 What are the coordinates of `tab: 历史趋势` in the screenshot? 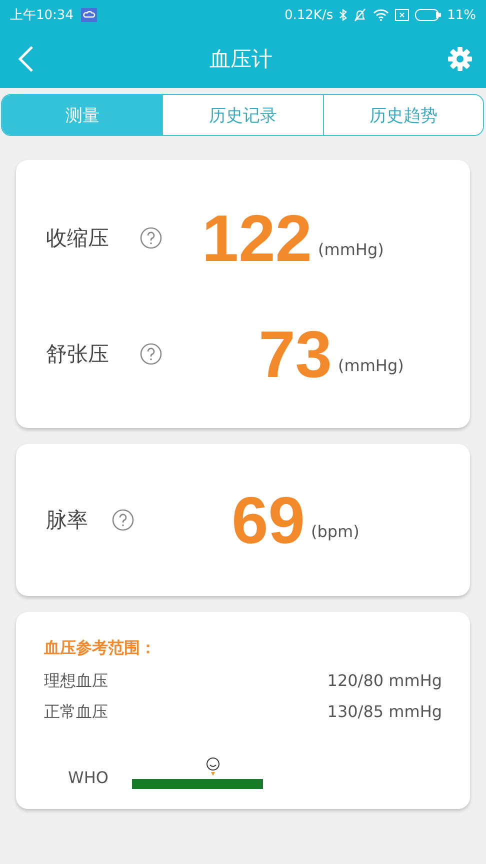 It's located at (402, 115).